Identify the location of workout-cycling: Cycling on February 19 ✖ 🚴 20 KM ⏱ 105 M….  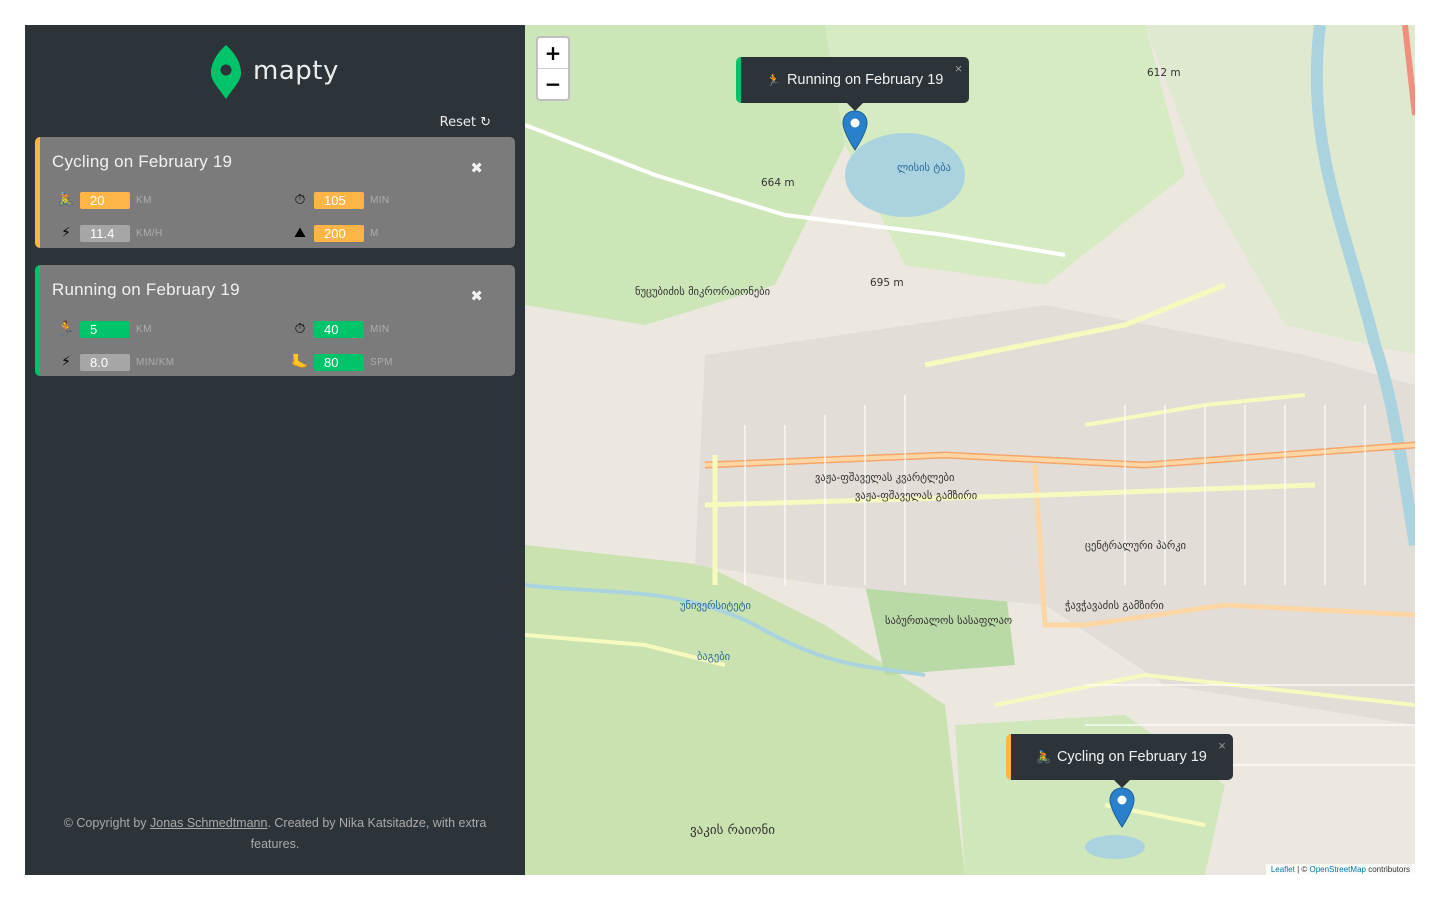
(275, 192).